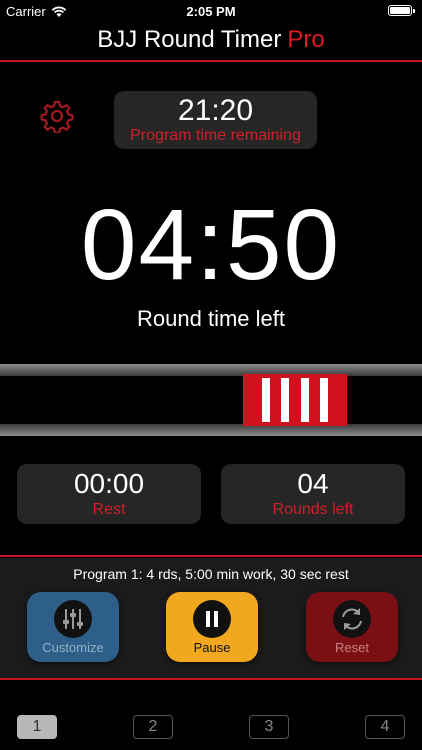 This screenshot has width=422, height=750. Describe the element at coordinates (211, 370) in the screenshot. I see `belt-edge-top` at that location.